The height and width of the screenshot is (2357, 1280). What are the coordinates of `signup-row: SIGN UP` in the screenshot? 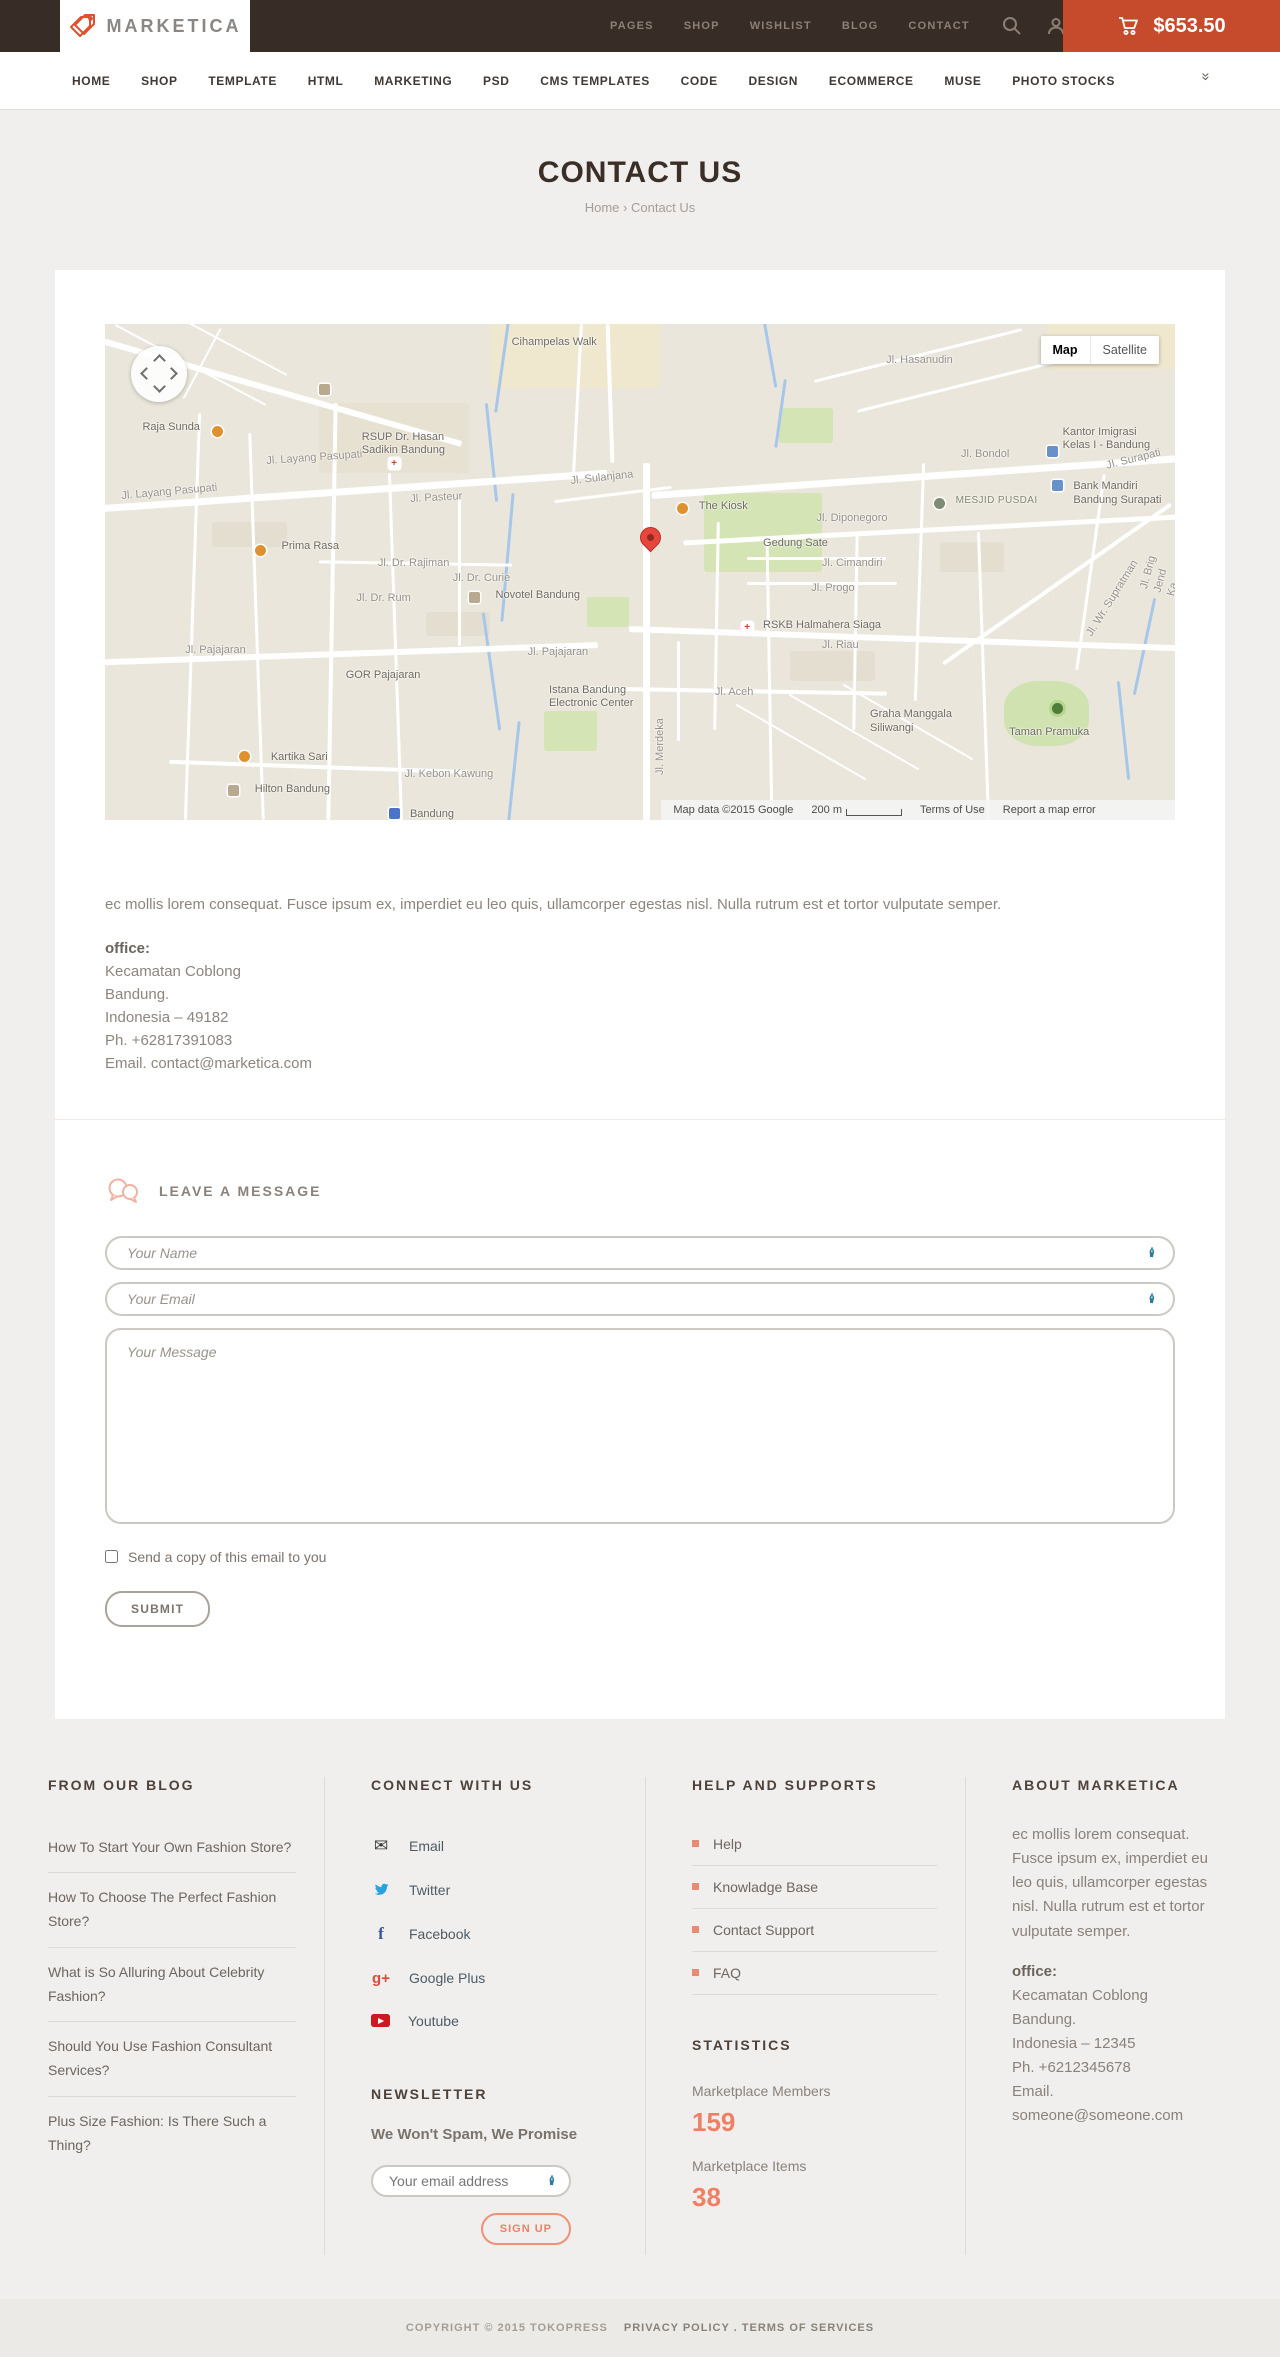 It's located at (471, 2228).